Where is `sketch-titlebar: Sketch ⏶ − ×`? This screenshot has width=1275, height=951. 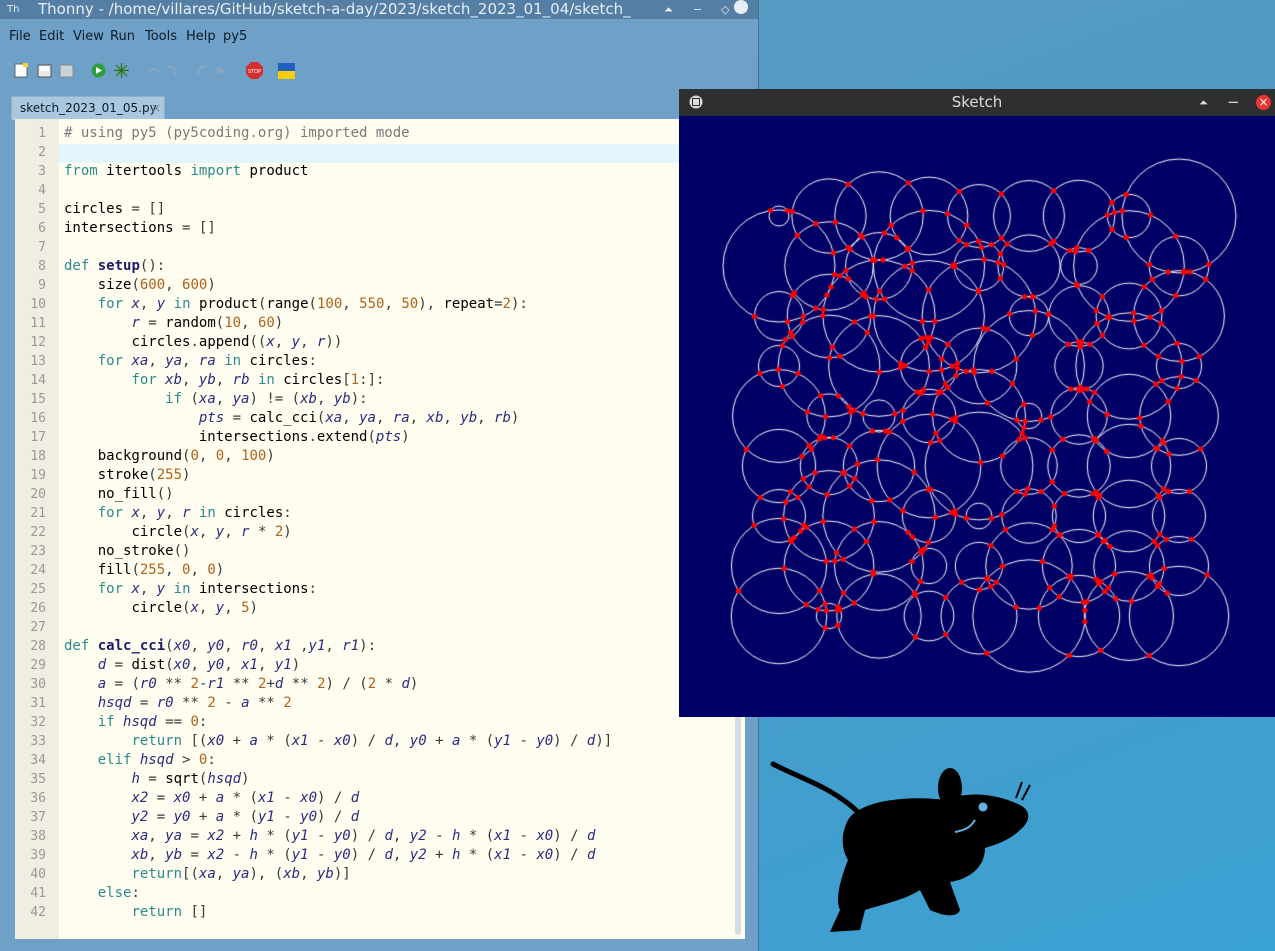
sketch-titlebar: Sketch ⏶ − × is located at coordinates (977, 102).